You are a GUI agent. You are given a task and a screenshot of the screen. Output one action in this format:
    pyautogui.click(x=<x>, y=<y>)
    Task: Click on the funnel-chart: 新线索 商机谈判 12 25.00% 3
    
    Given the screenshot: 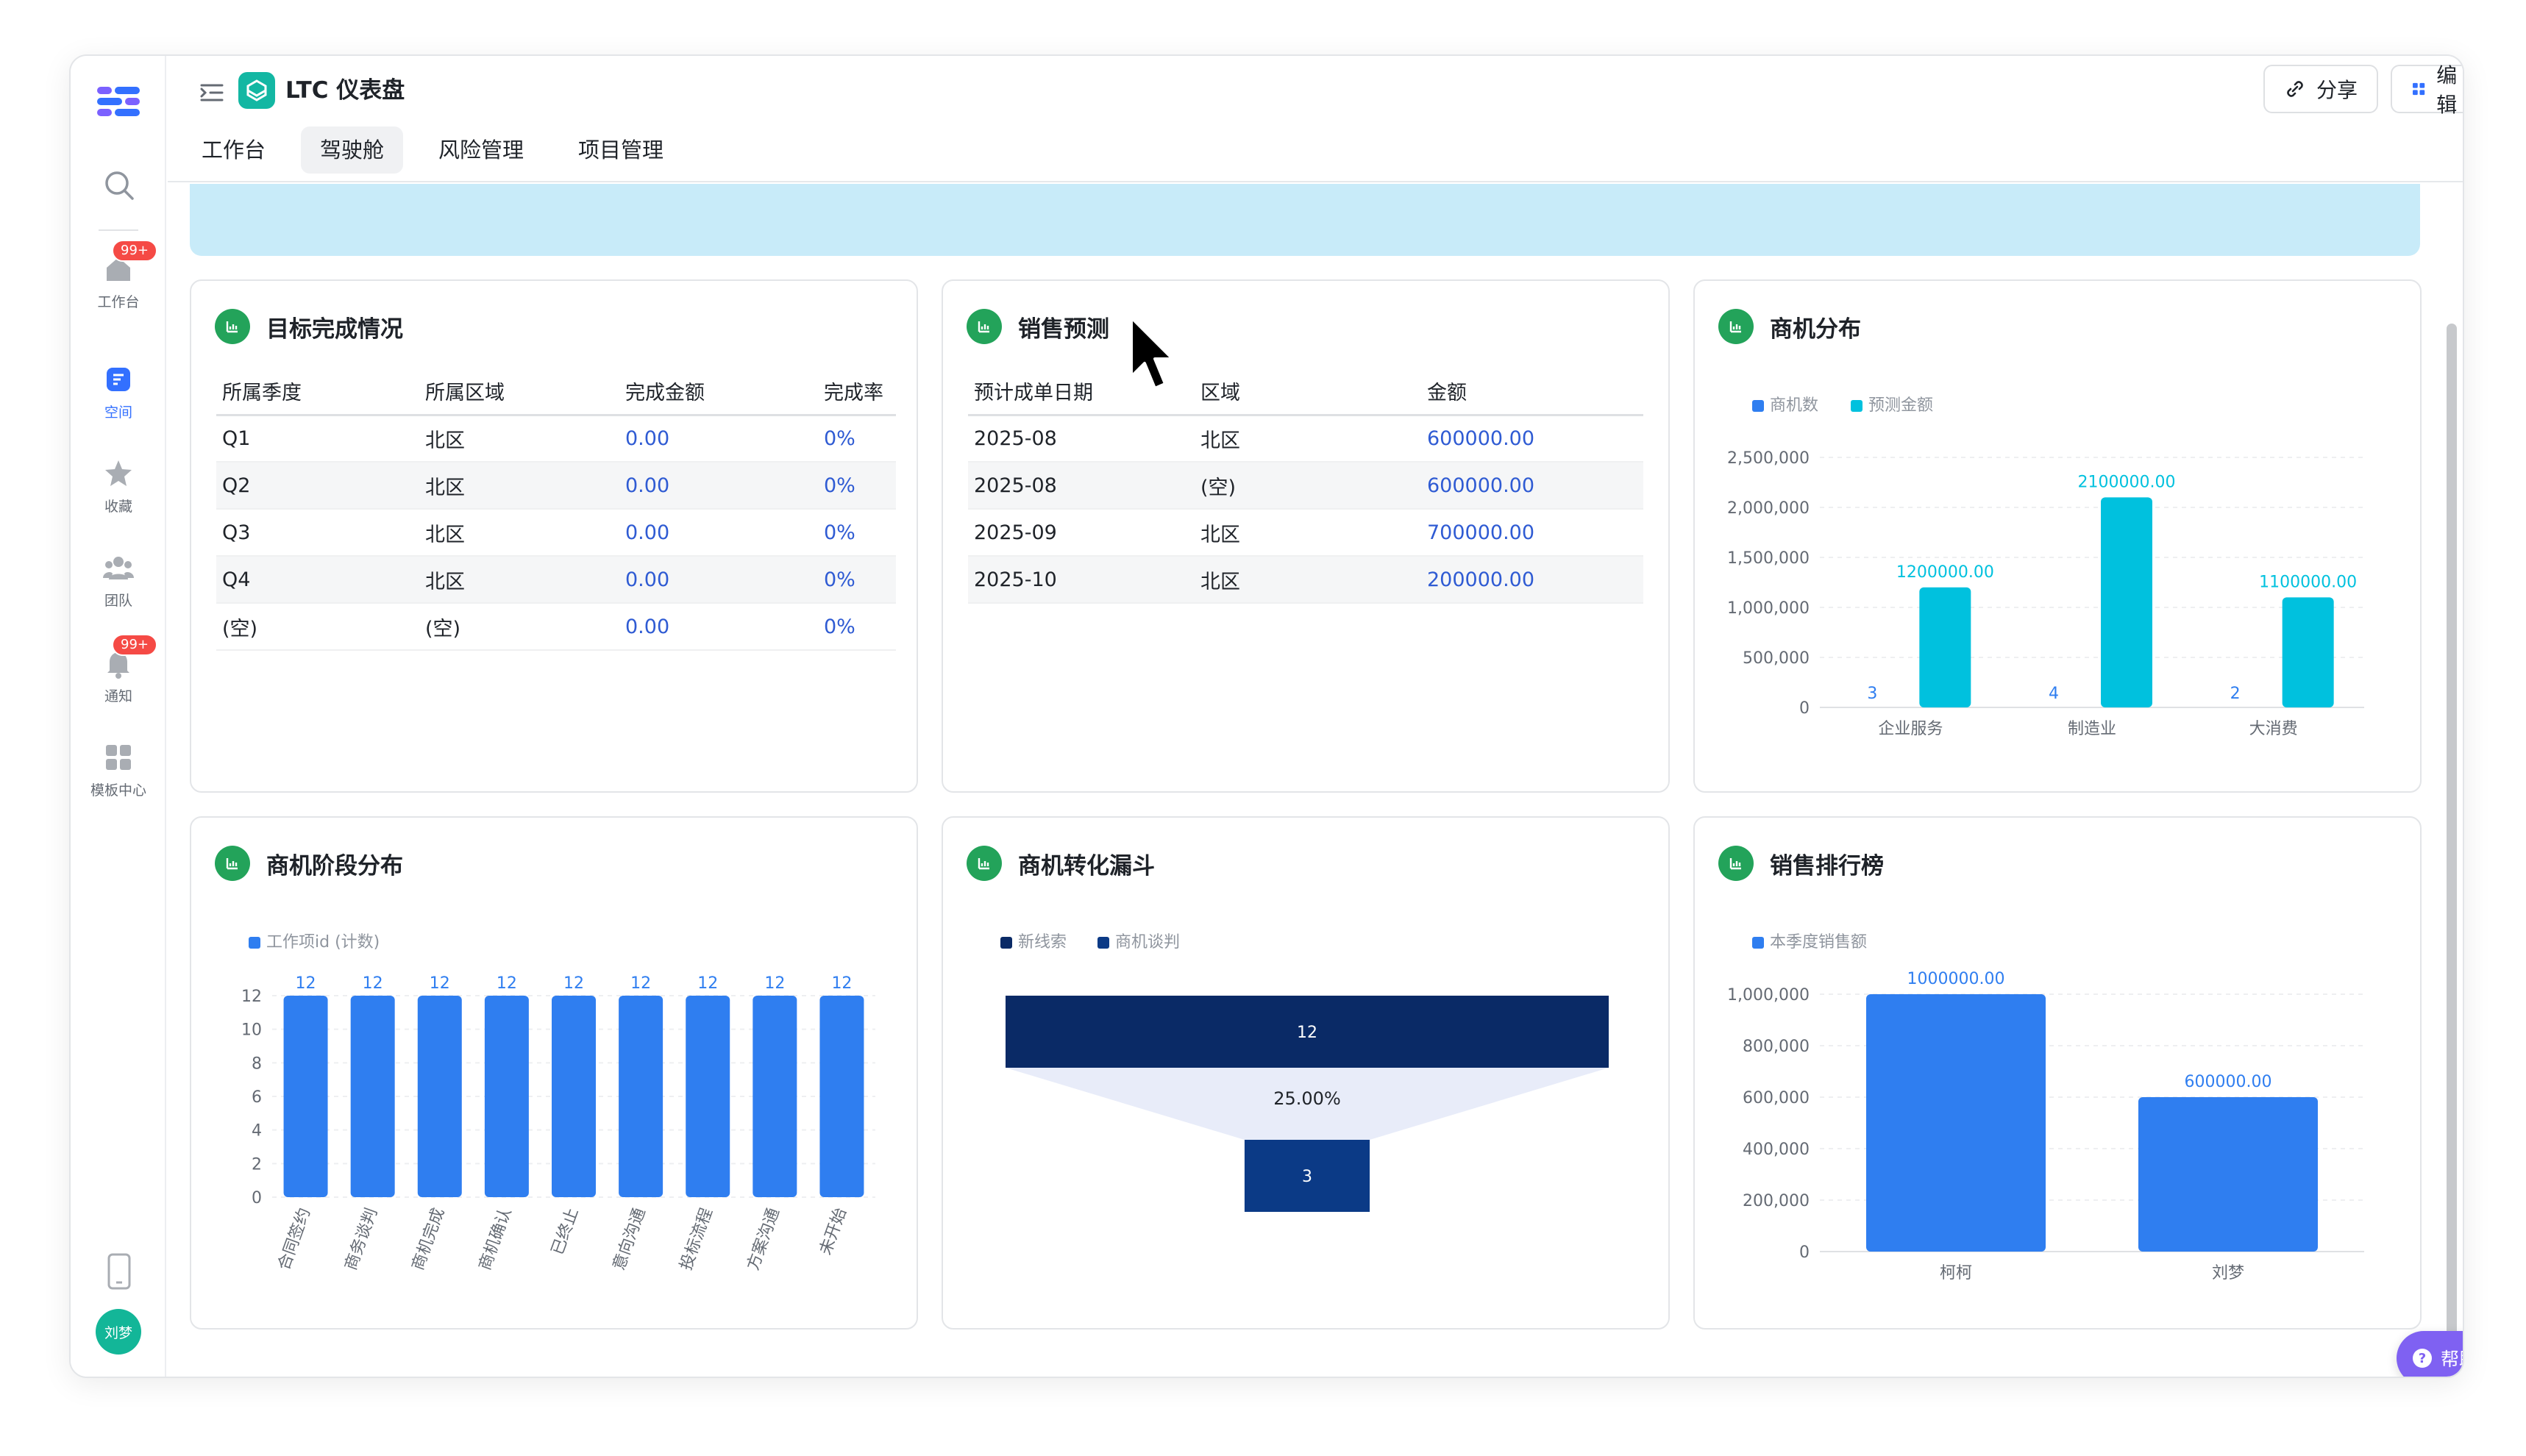 What is the action you would take?
    pyautogui.click(x=1307, y=1074)
    